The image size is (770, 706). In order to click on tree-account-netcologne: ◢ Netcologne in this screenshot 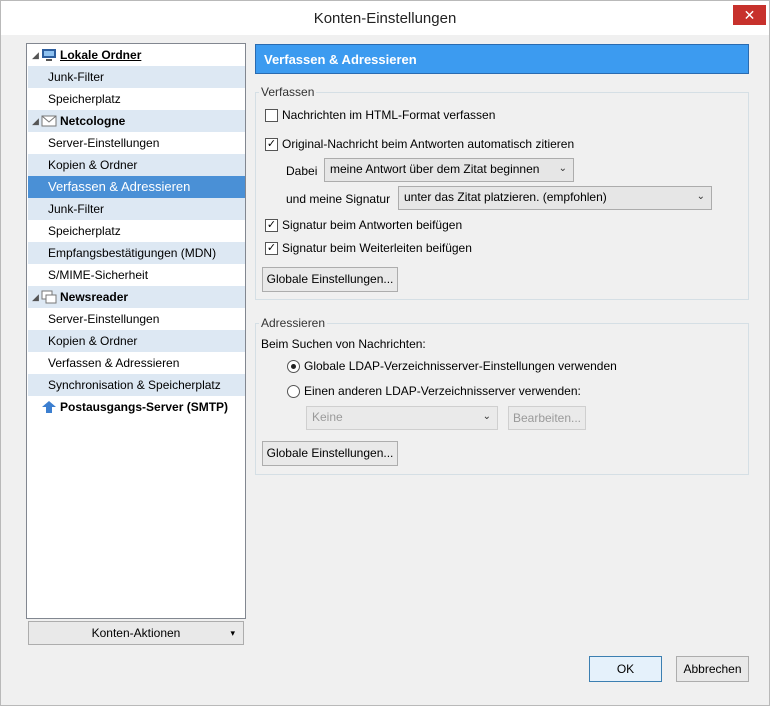, I will do `click(136, 121)`.